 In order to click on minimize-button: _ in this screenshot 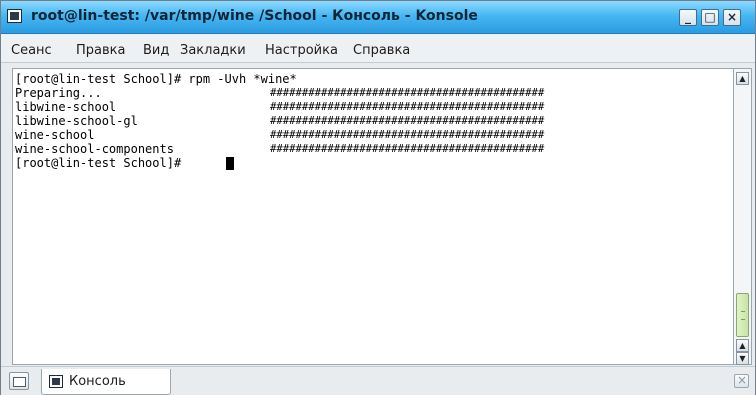, I will do `click(688, 17)`.